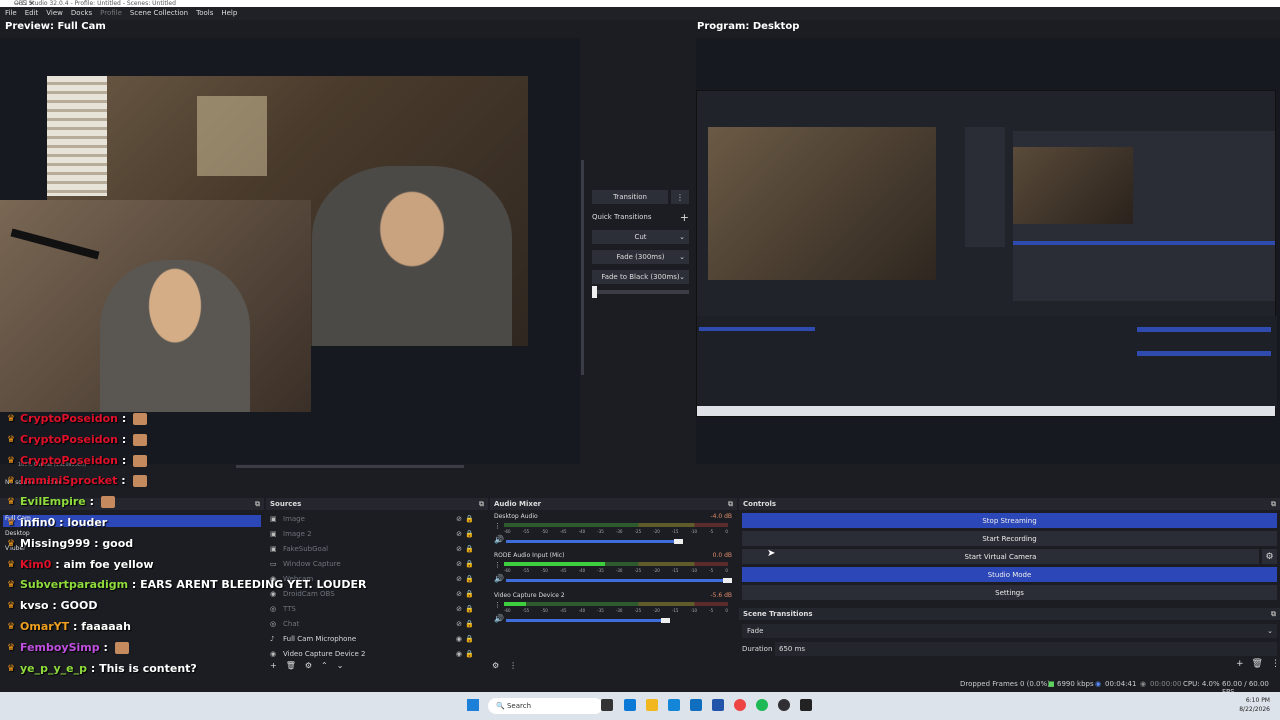 Image resolution: width=1280 pixels, height=720 pixels. Describe the element at coordinates (376, 563) in the screenshot. I see `source-item: ▭ Window Capture ⊘ 🔒` at that location.